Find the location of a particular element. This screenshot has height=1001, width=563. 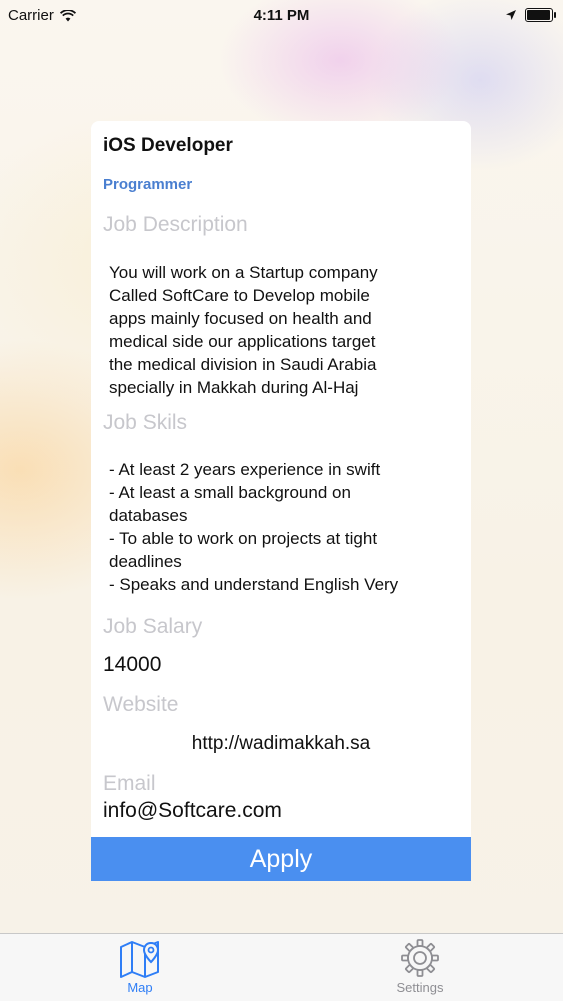

apply-button: Apply is located at coordinates (281, 859).